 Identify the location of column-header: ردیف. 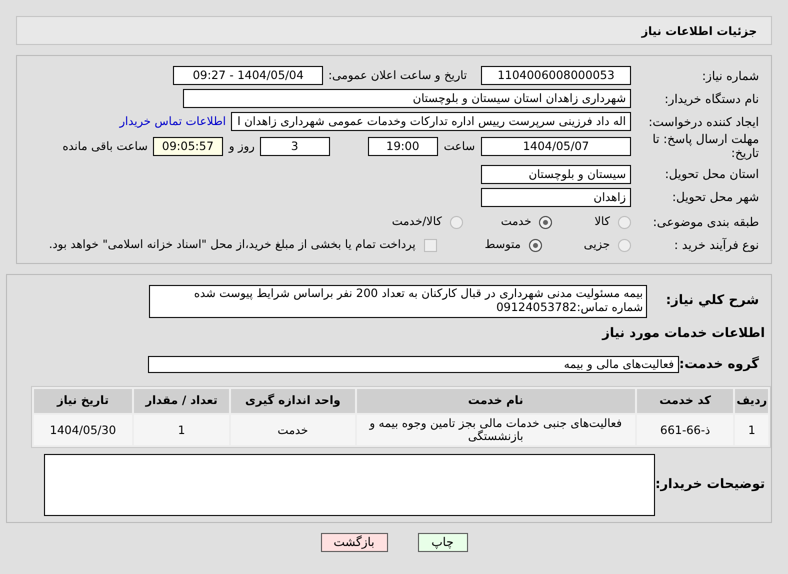
(751, 401).